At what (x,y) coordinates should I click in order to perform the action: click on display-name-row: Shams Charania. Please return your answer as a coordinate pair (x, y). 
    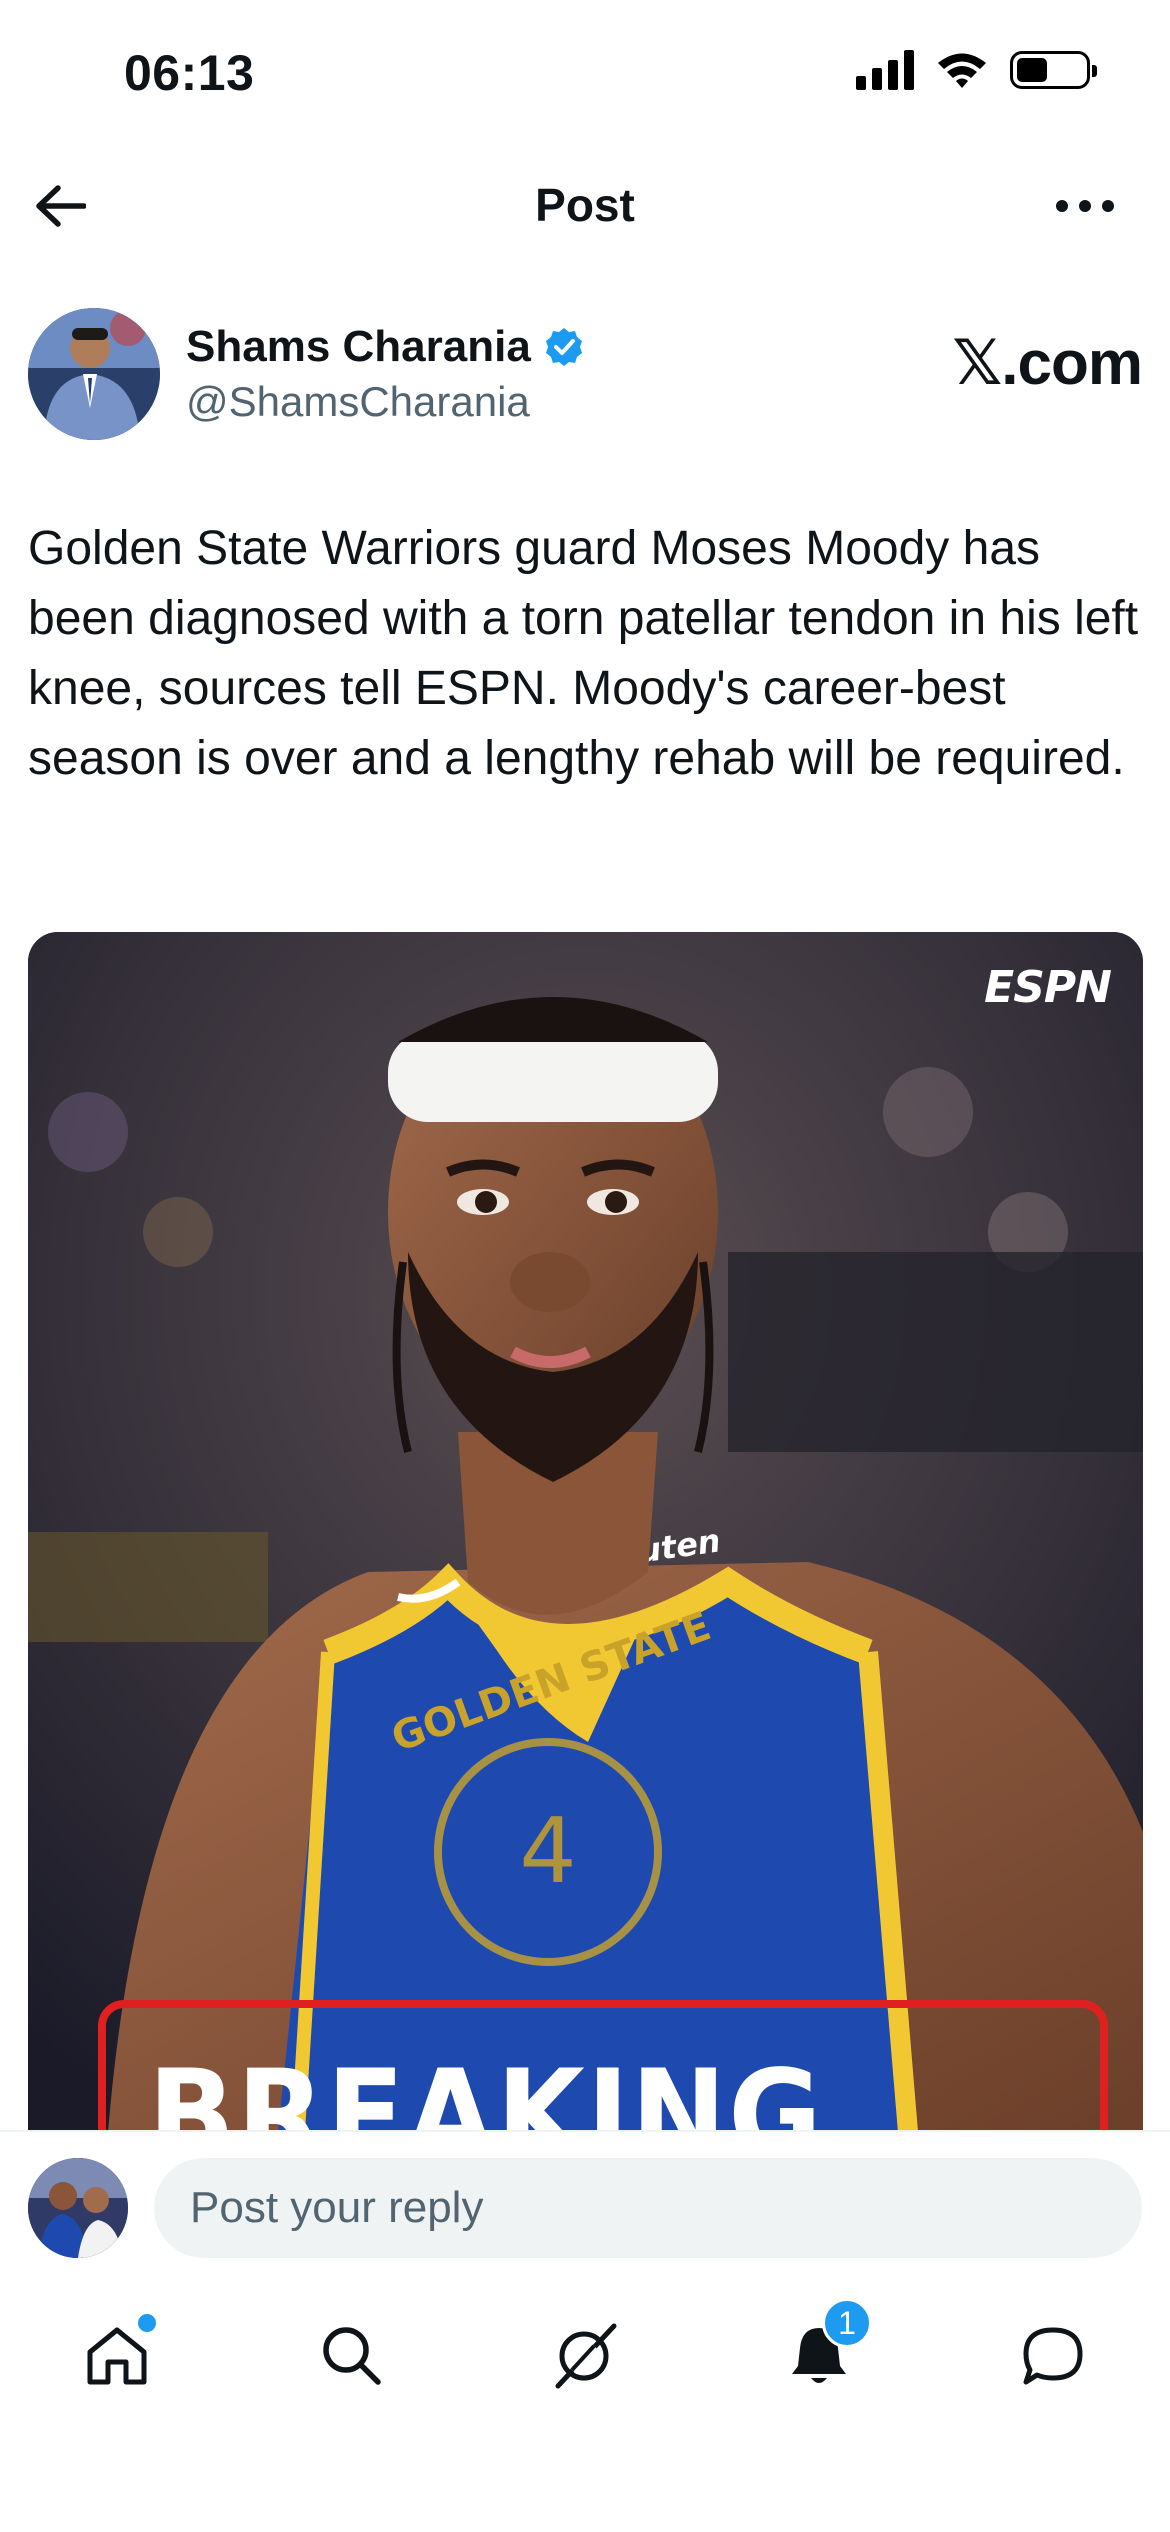
    Looking at the image, I should click on (385, 347).